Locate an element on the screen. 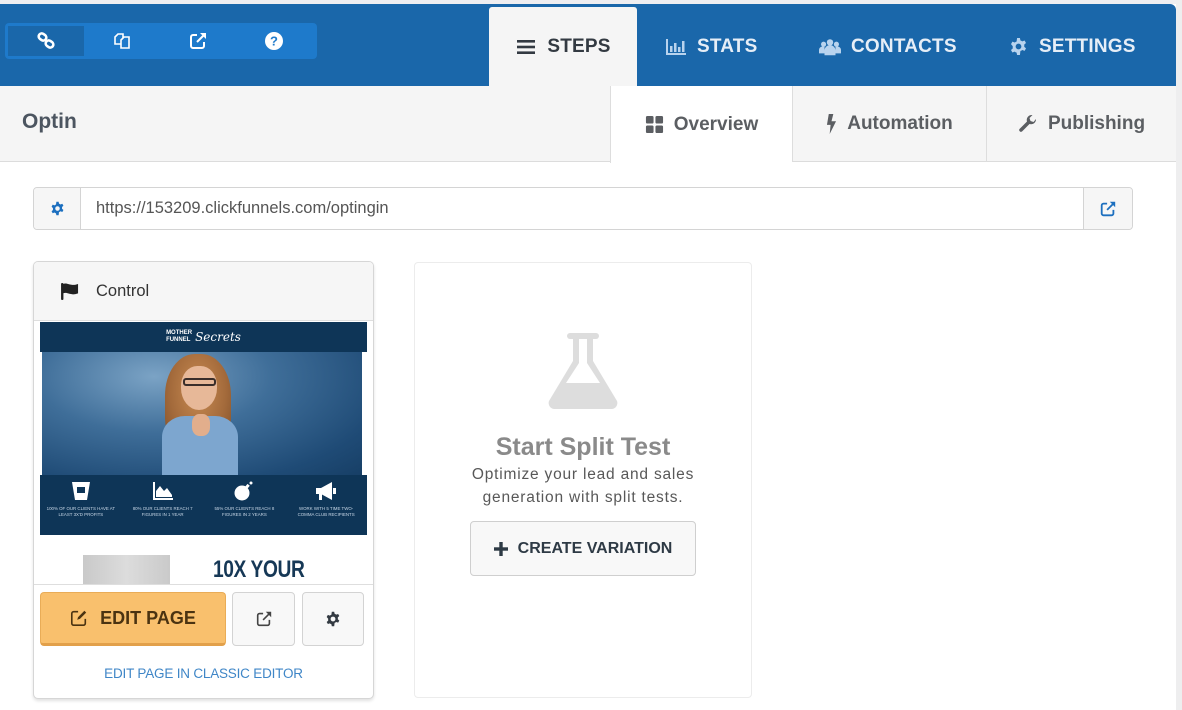 This screenshot has width=1182, height=710. preview-headline: 10X YOUR is located at coordinates (259, 569).